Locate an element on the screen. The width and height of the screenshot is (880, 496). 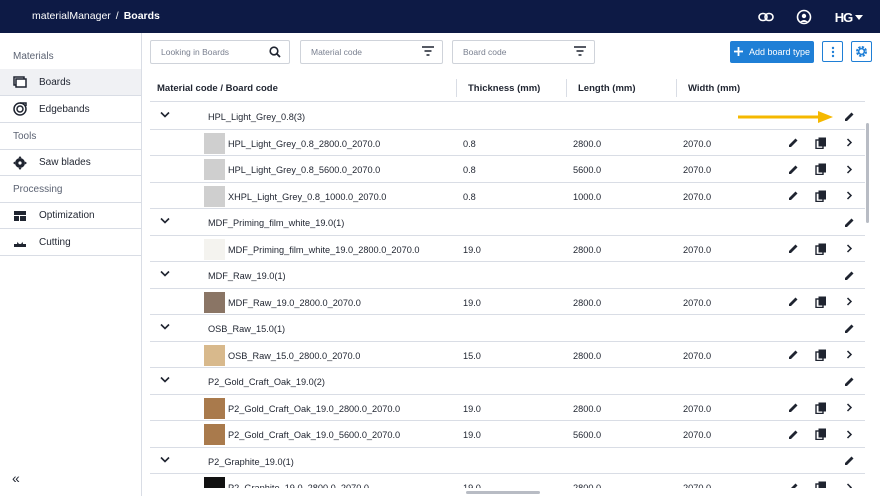
group-row: OSB_Raw_15.0(1) is located at coordinates (507, 328).